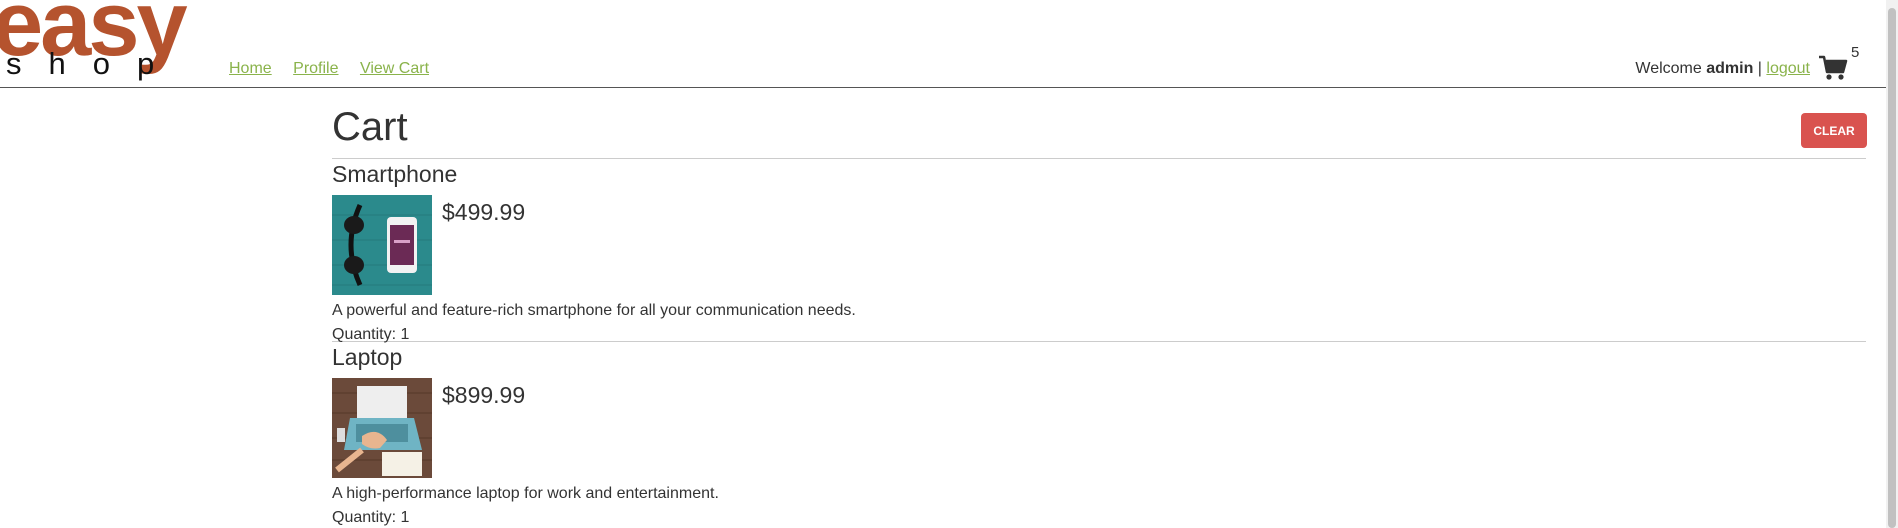 The width and height of the screenshot is (1898, 528). What do you see at coordinates (250, 68) in the screenshot?
I see `nav-home-link: Home` at bounding box center [250, 68].